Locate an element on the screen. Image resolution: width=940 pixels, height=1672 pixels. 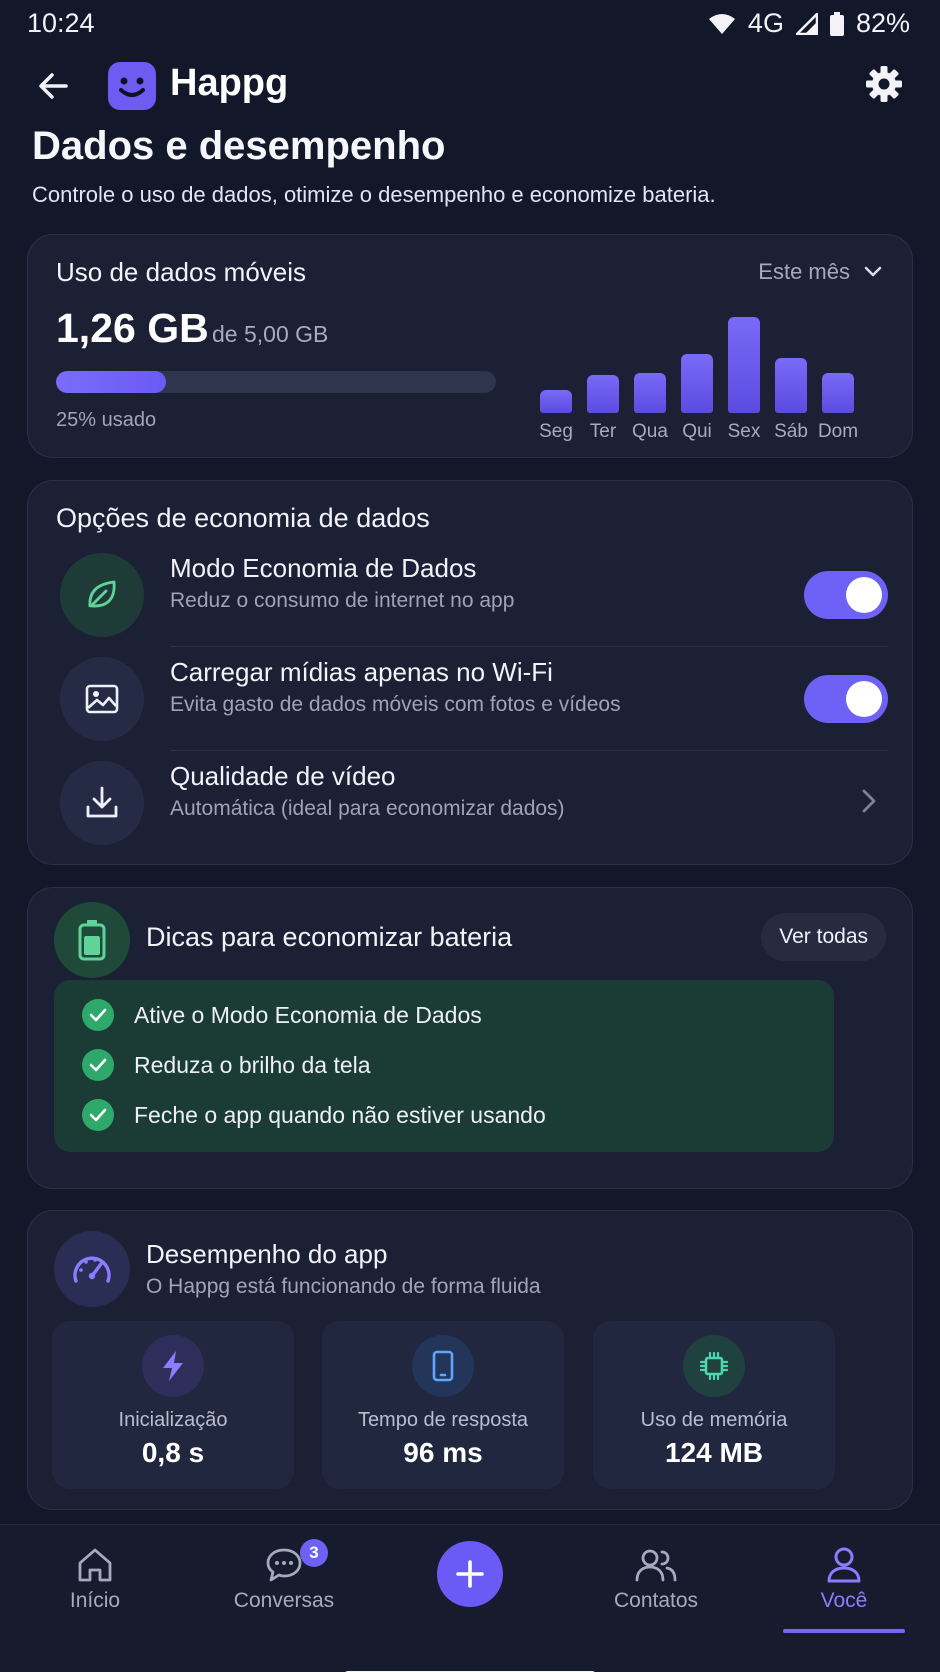
period-select: Este mês is located at coordinates (820, 272).